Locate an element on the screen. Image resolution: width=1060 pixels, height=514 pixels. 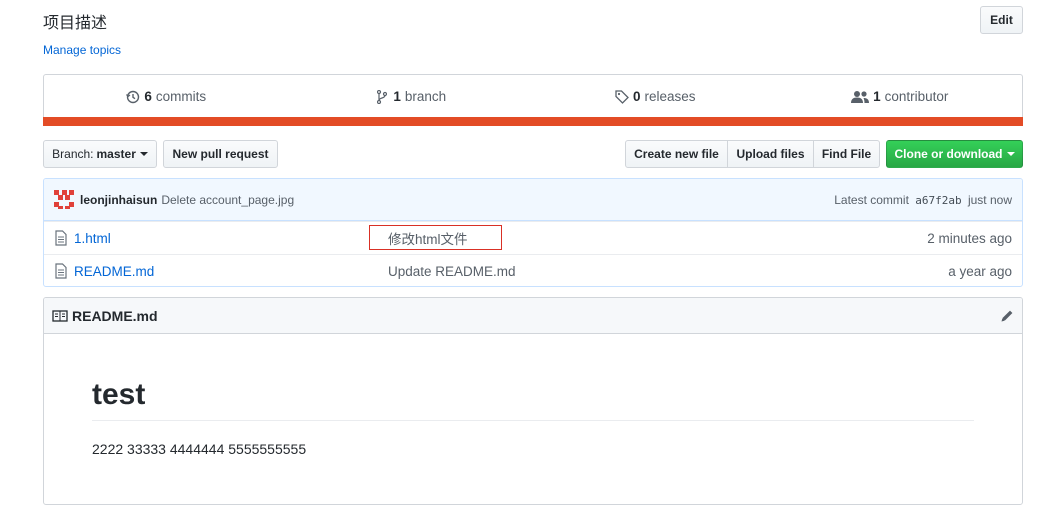
upload-files-button: Upload files is located at coordinates (770, 154).